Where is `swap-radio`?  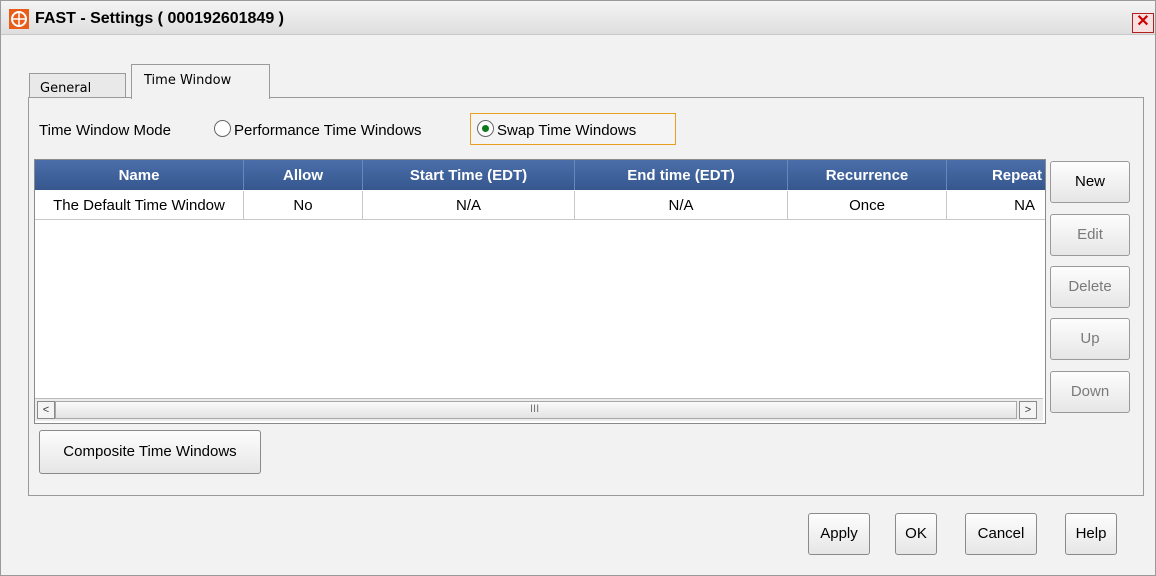
swap-radio is located at coordinates (485, 128).